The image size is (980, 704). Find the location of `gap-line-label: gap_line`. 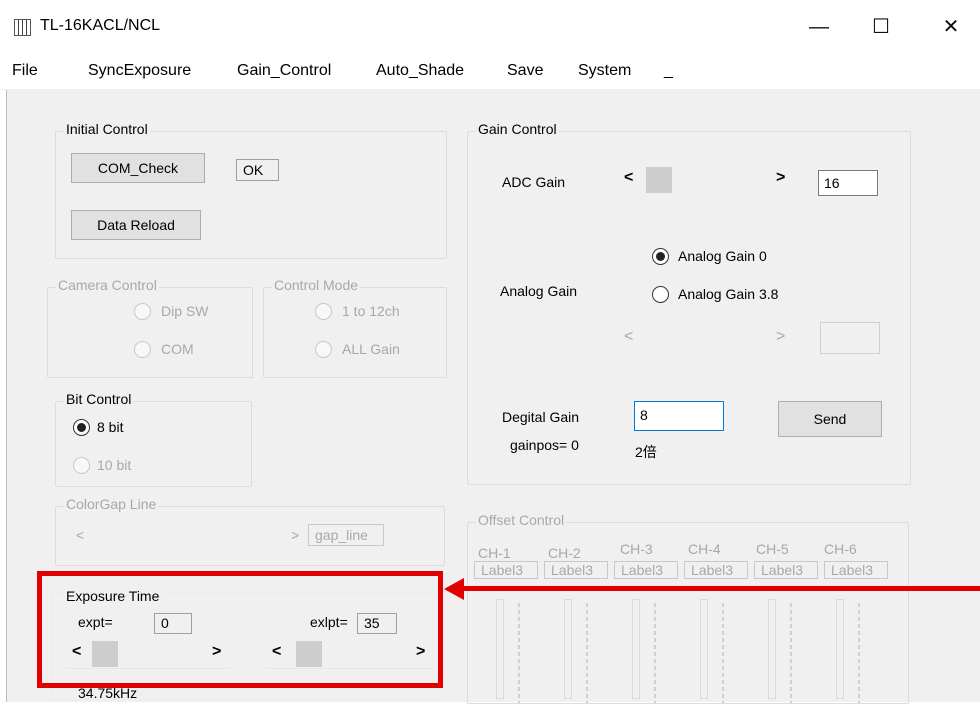

gap-line-label: gap_line is located at coordinates (346, 535).